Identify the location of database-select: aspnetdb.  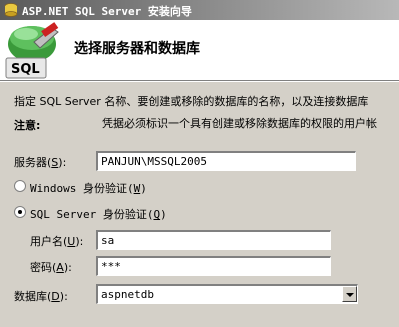
(227, 294).